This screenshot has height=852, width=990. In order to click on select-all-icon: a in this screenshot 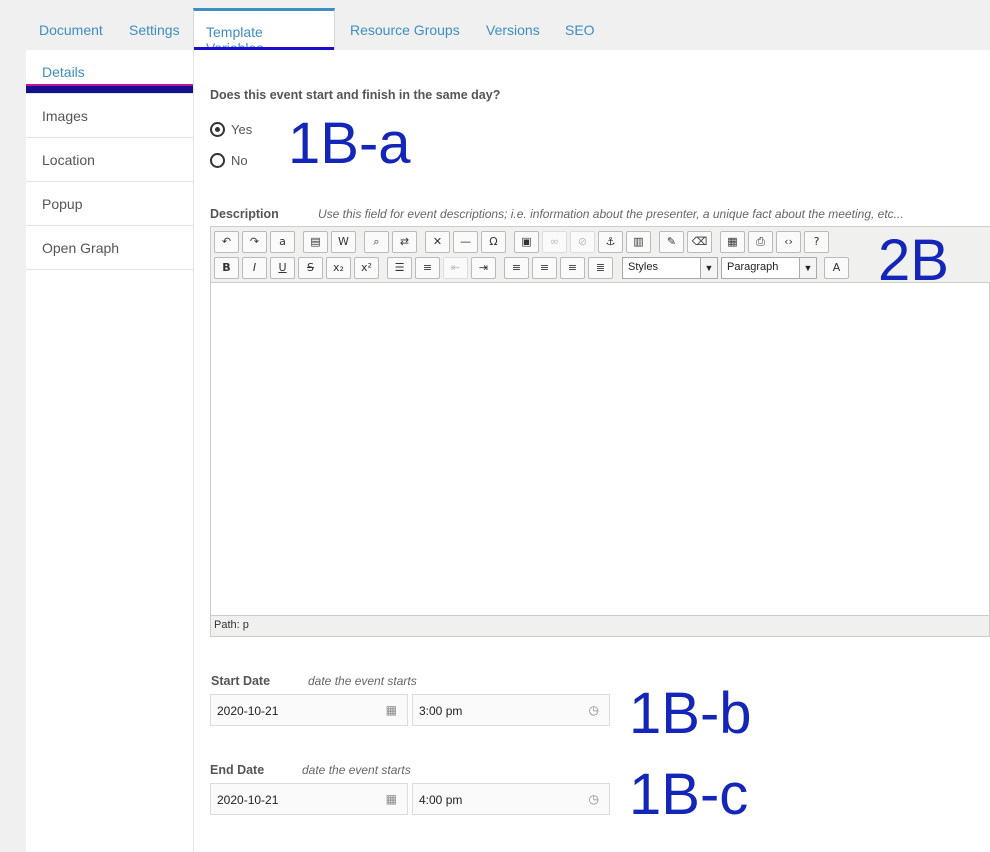, I will do `click(282, 242)`.